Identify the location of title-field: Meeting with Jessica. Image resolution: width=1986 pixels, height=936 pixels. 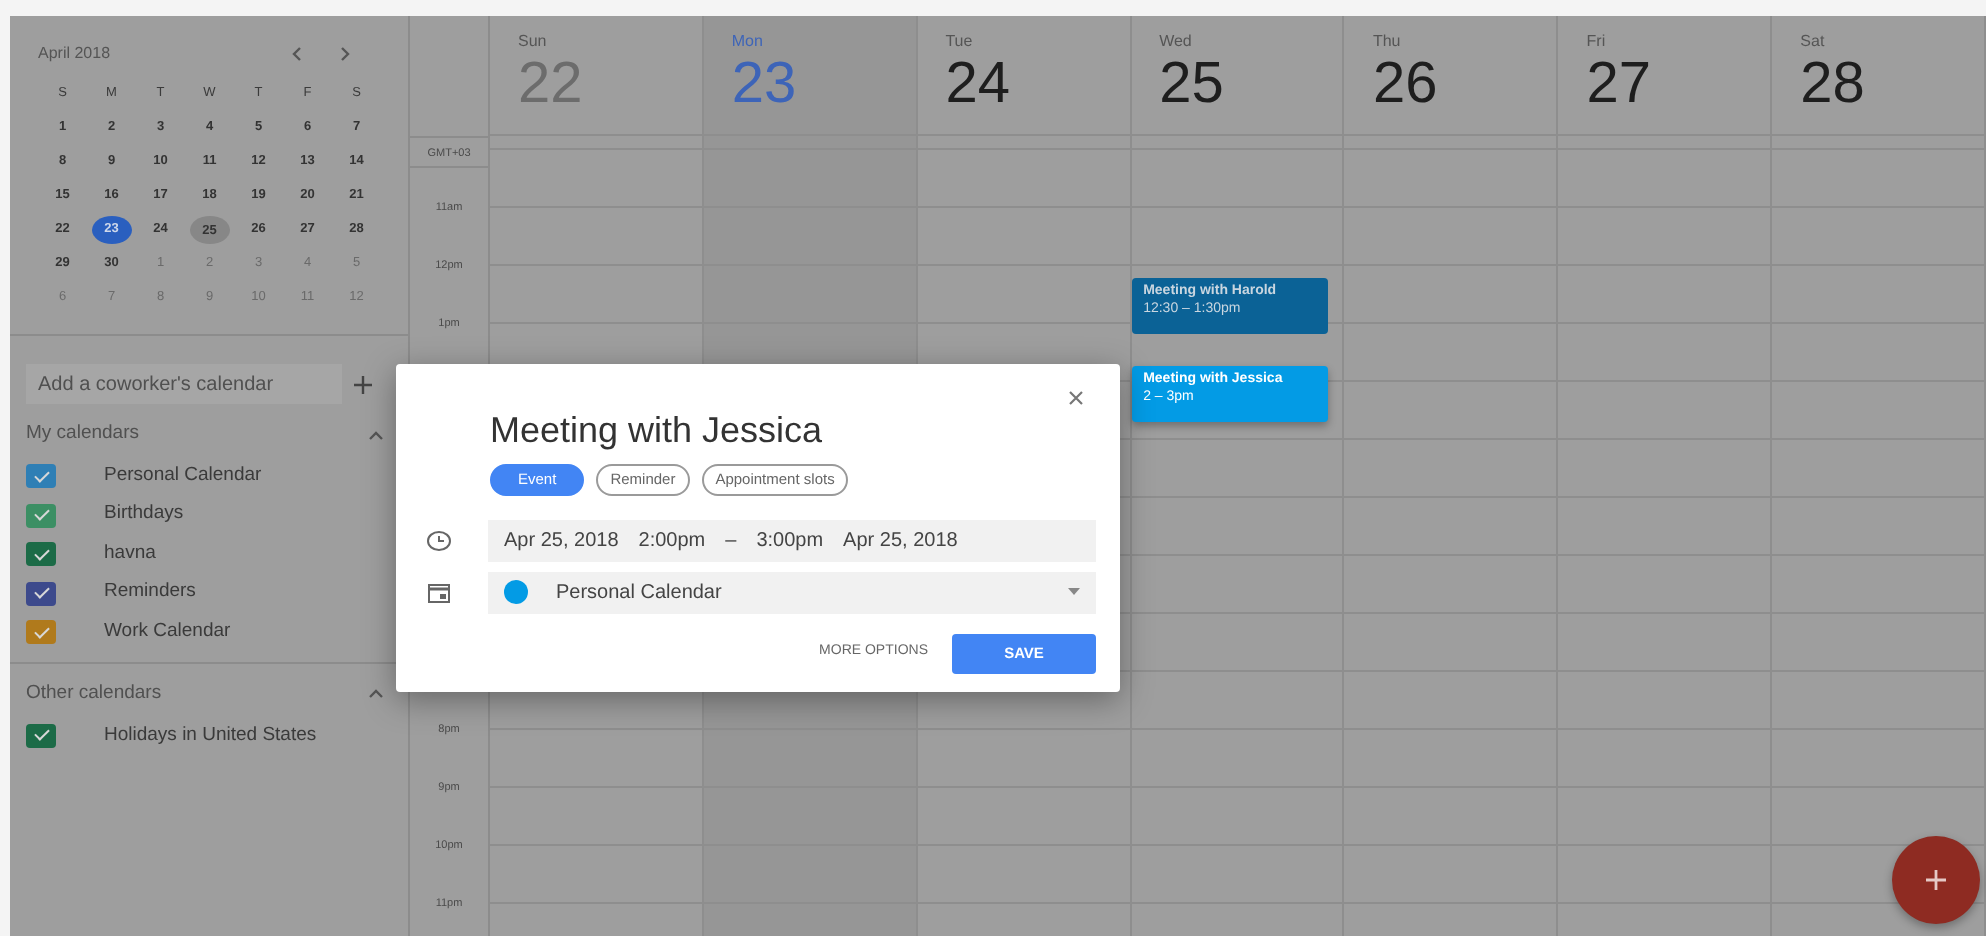
(710, 430).